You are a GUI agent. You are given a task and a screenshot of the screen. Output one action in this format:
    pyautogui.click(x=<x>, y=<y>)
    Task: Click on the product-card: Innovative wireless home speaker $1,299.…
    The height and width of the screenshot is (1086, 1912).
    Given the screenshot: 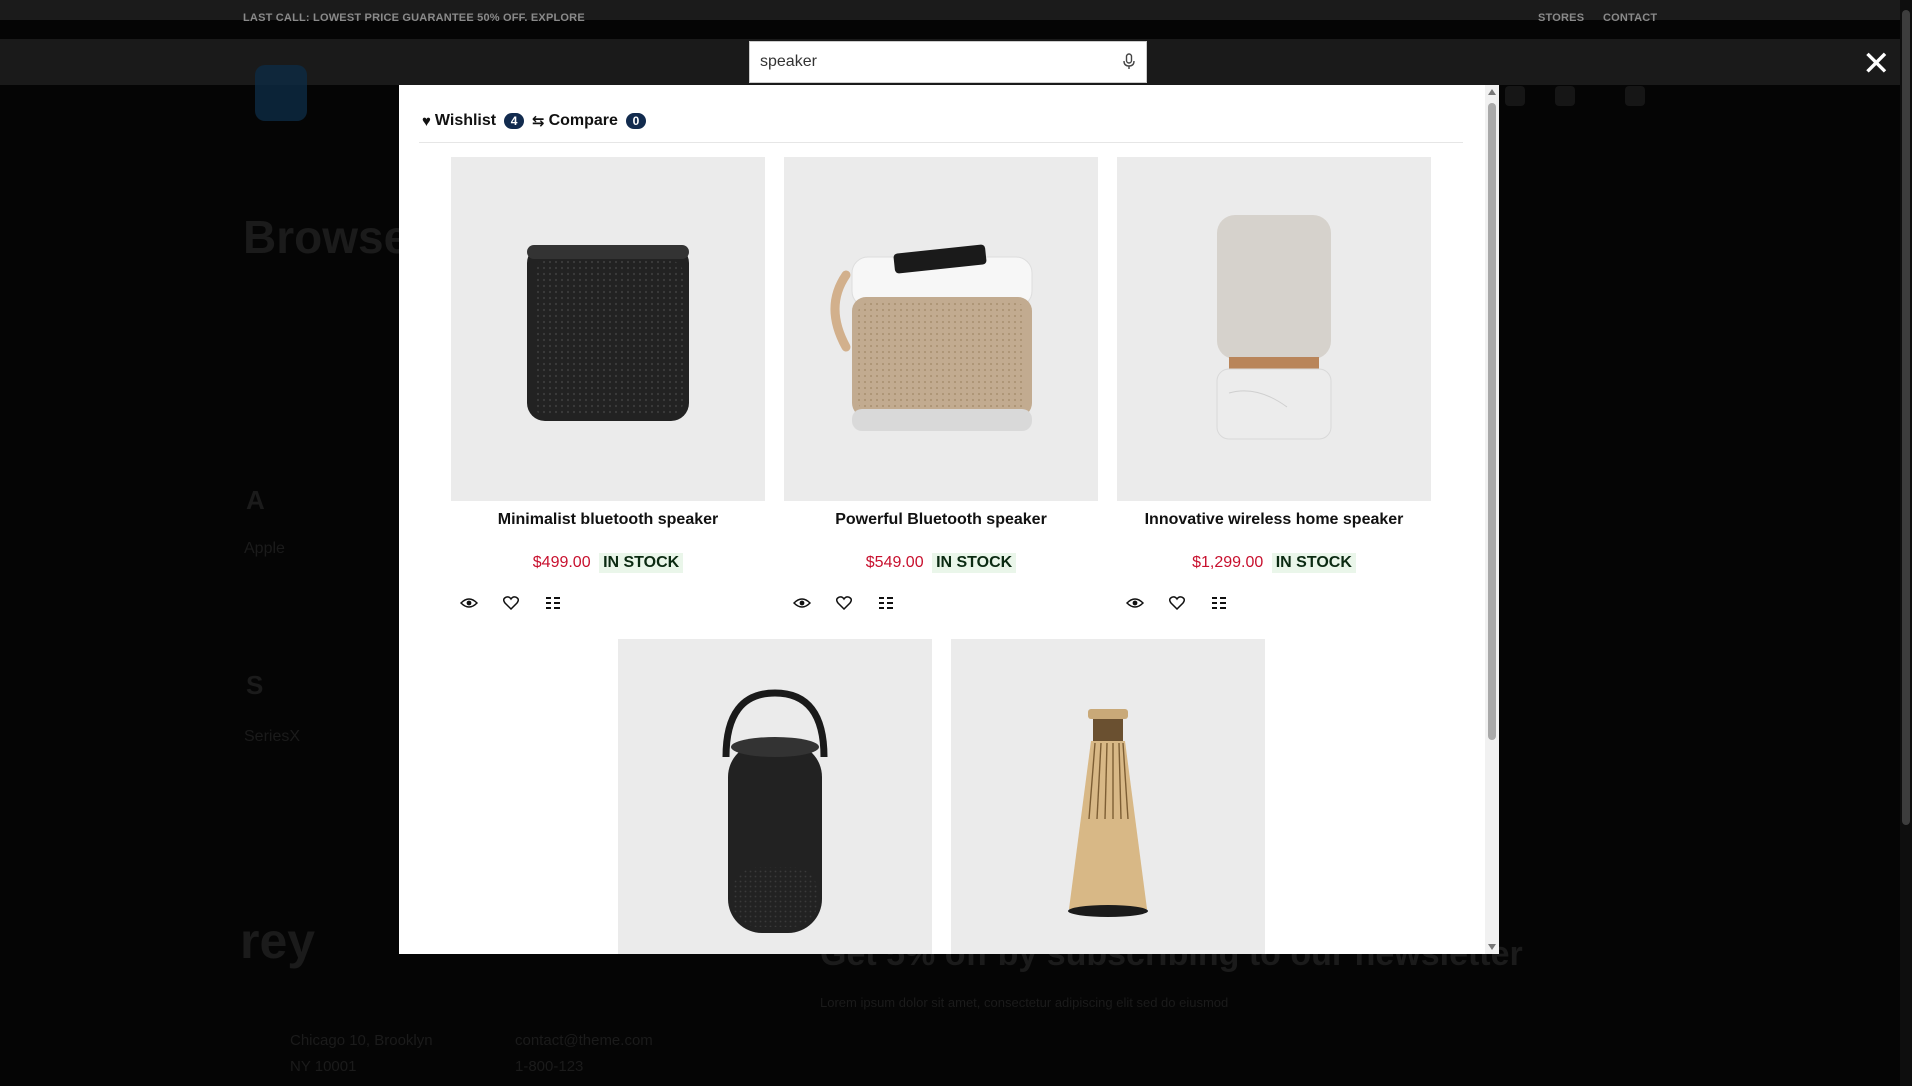 What is the action you would take?
    pyautogui.click(x=1274, y=385)
    